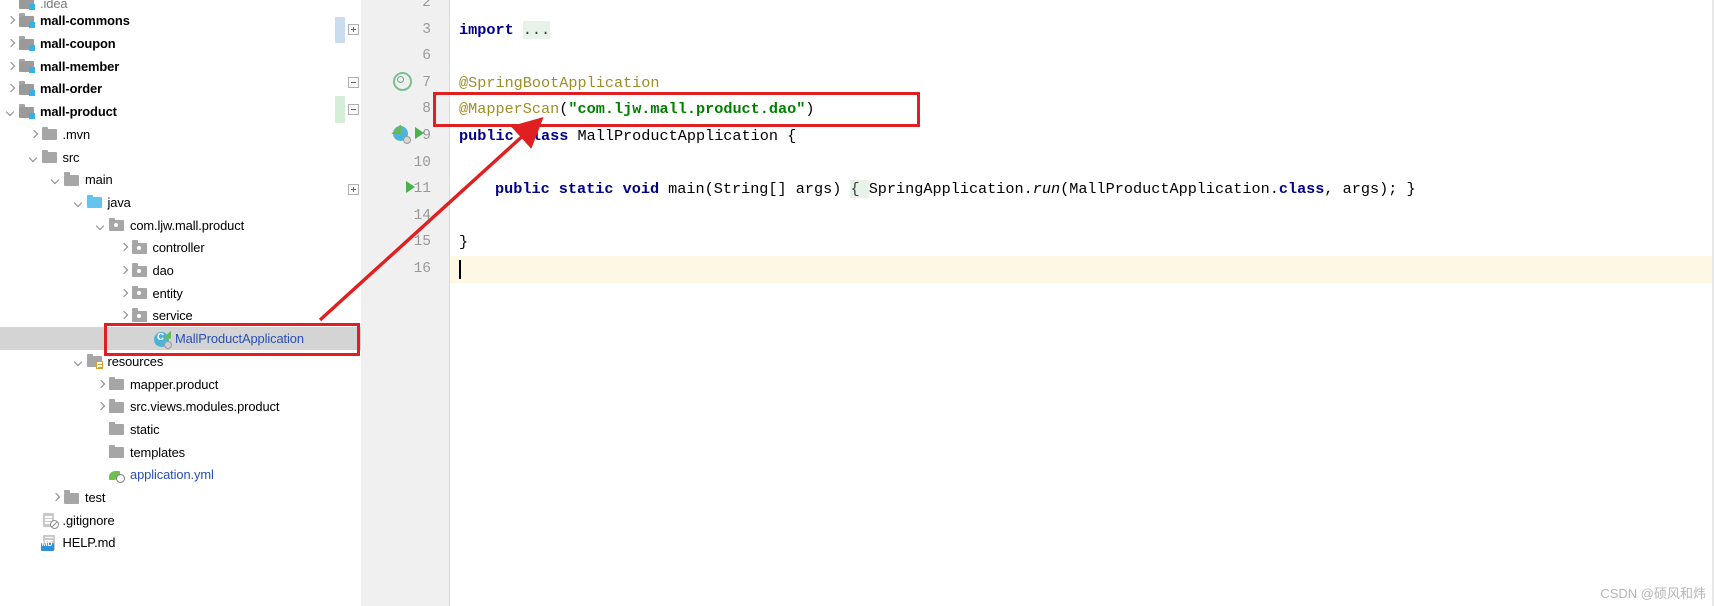 The height and width of the screenshot is (606, 1714). What do you see at coordinates (232, 339) in the screenshot?
I see `application-class-highlight-box` at bounding box center [232, 339].